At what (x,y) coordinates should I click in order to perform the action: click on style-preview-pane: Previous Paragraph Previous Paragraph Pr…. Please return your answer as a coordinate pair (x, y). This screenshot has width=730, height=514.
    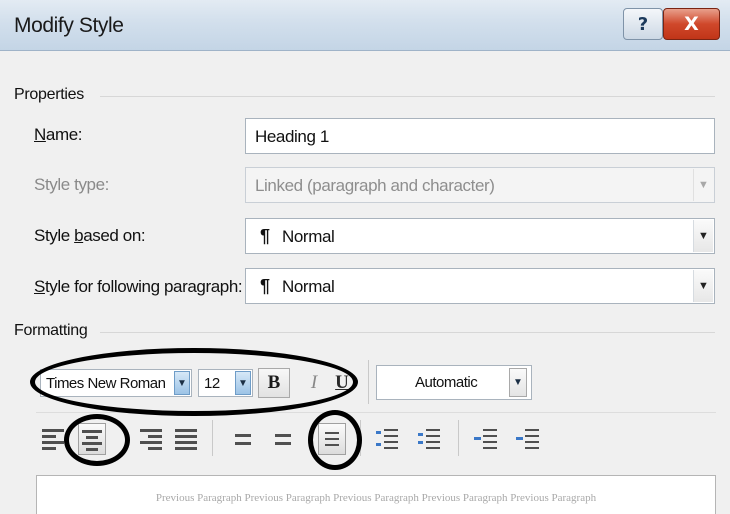
    Looking at the image, I should click on (376, 494).